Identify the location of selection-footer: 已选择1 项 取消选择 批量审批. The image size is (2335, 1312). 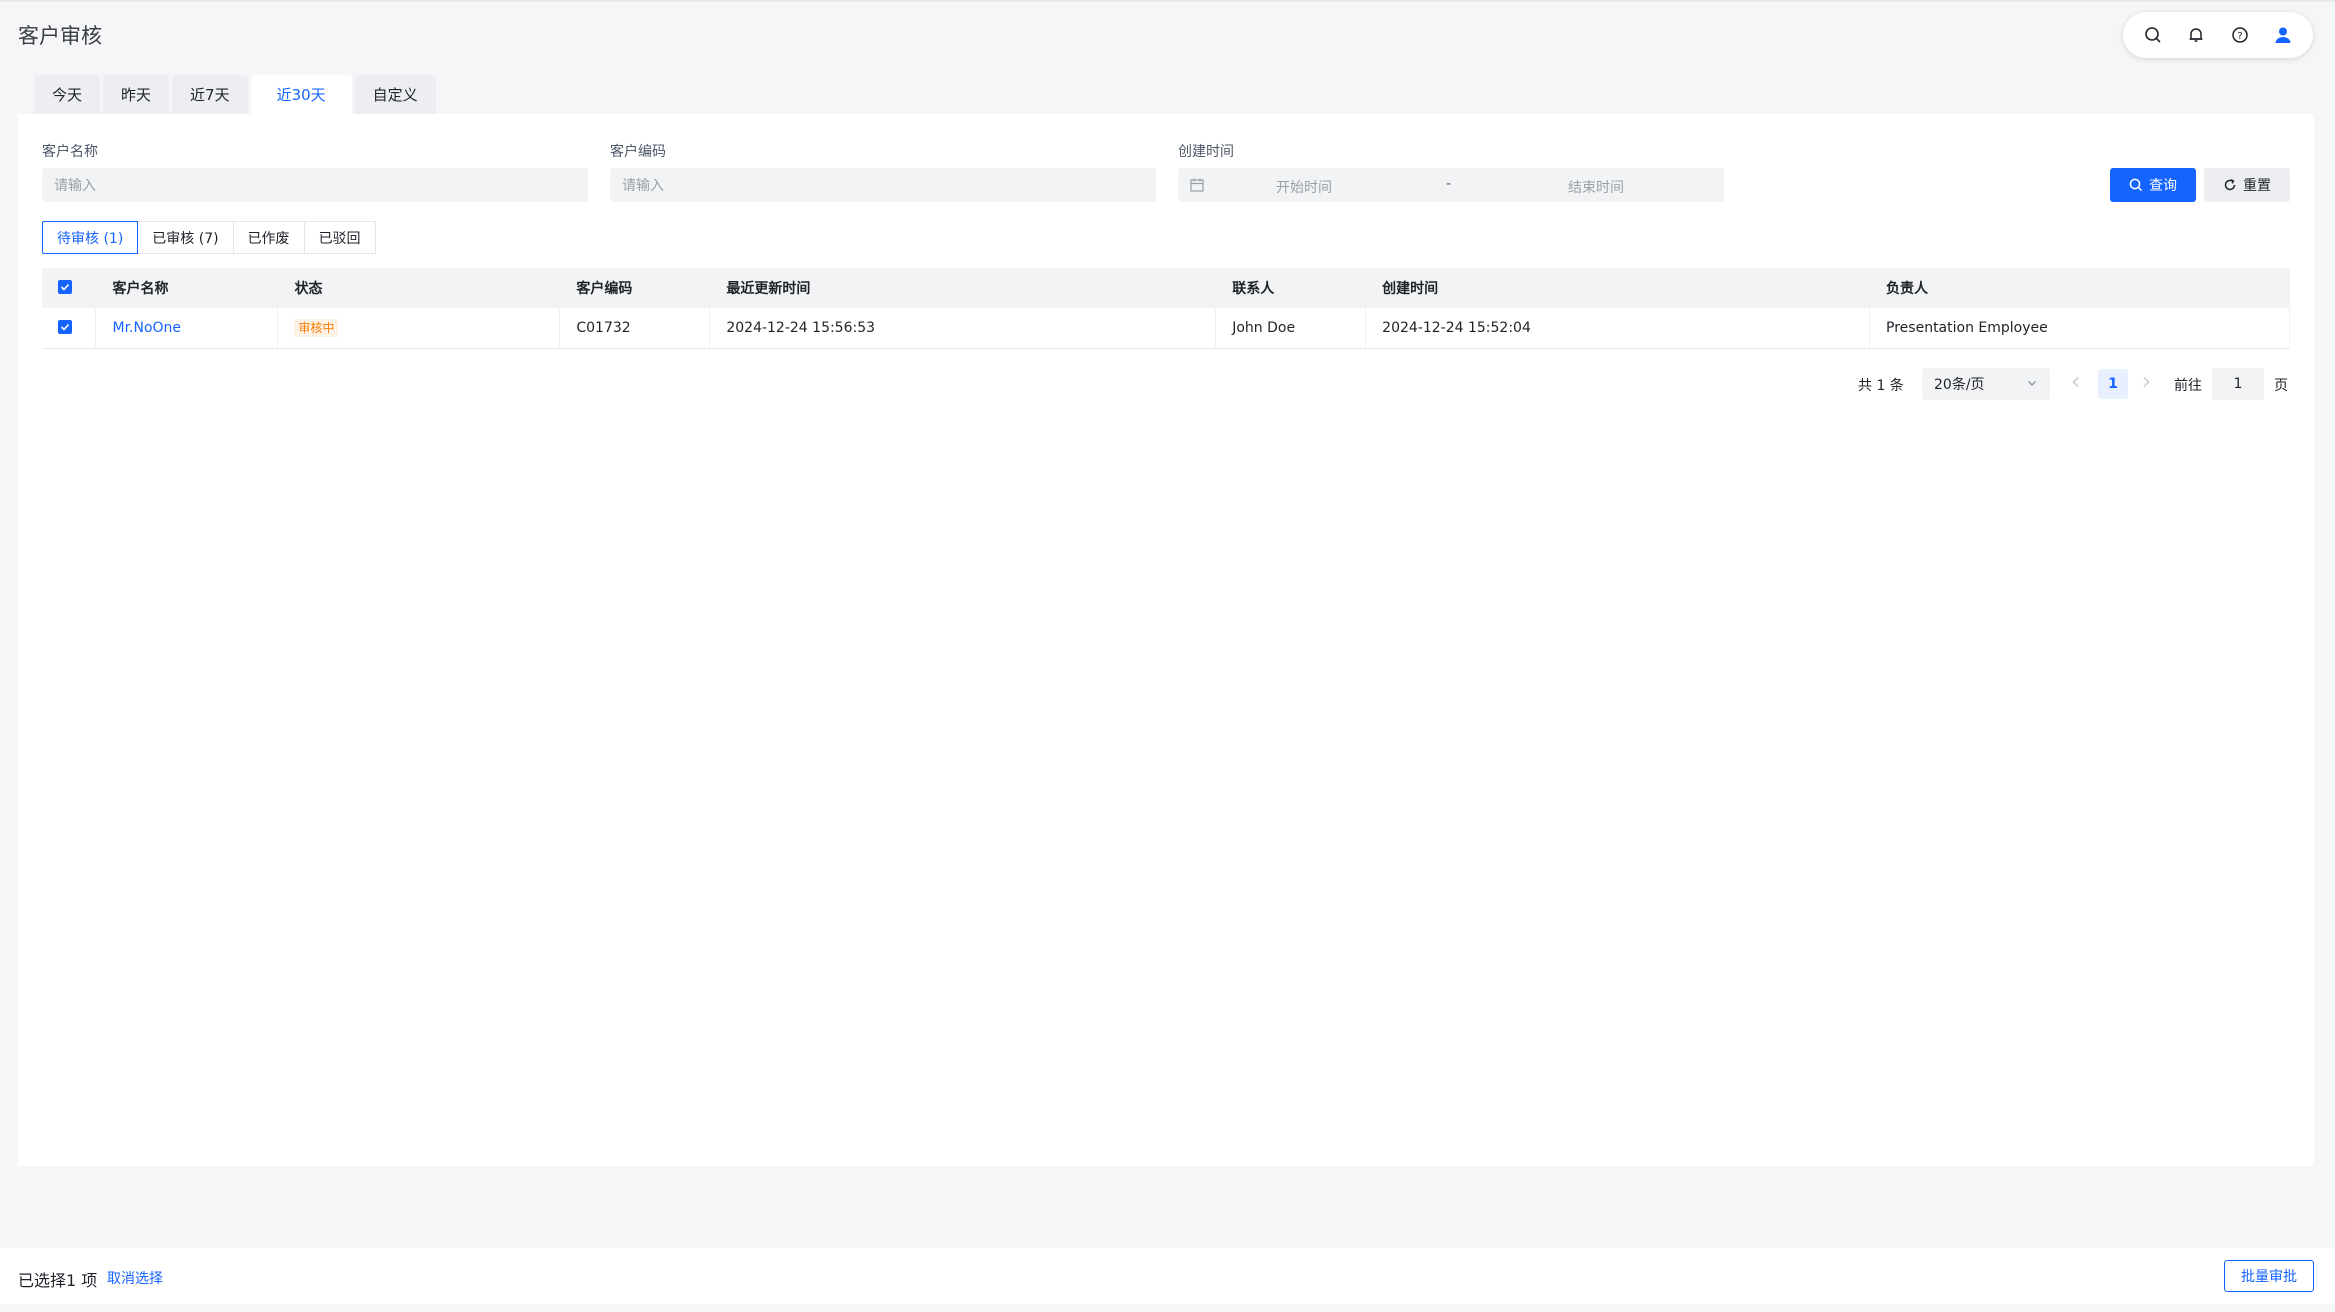
(1167, 1276).